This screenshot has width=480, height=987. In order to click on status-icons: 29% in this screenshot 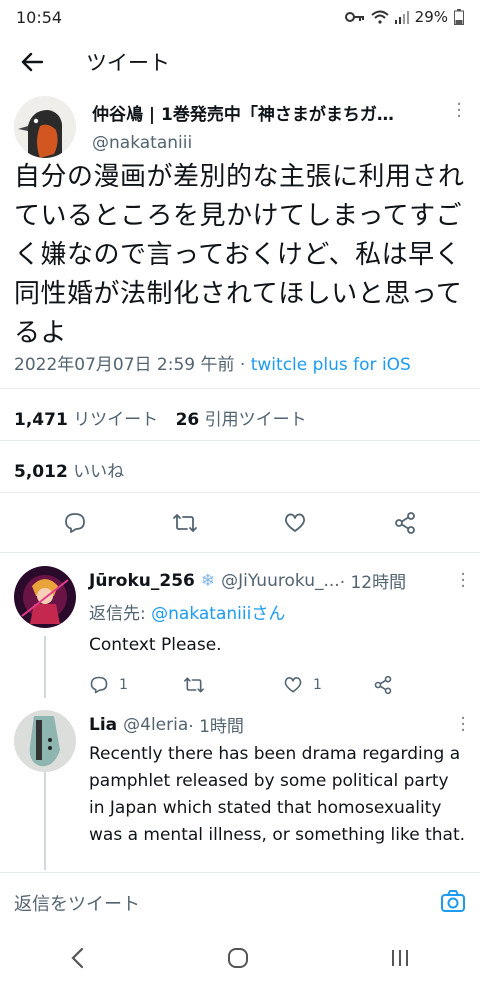, I will do `click(404, 17)`.